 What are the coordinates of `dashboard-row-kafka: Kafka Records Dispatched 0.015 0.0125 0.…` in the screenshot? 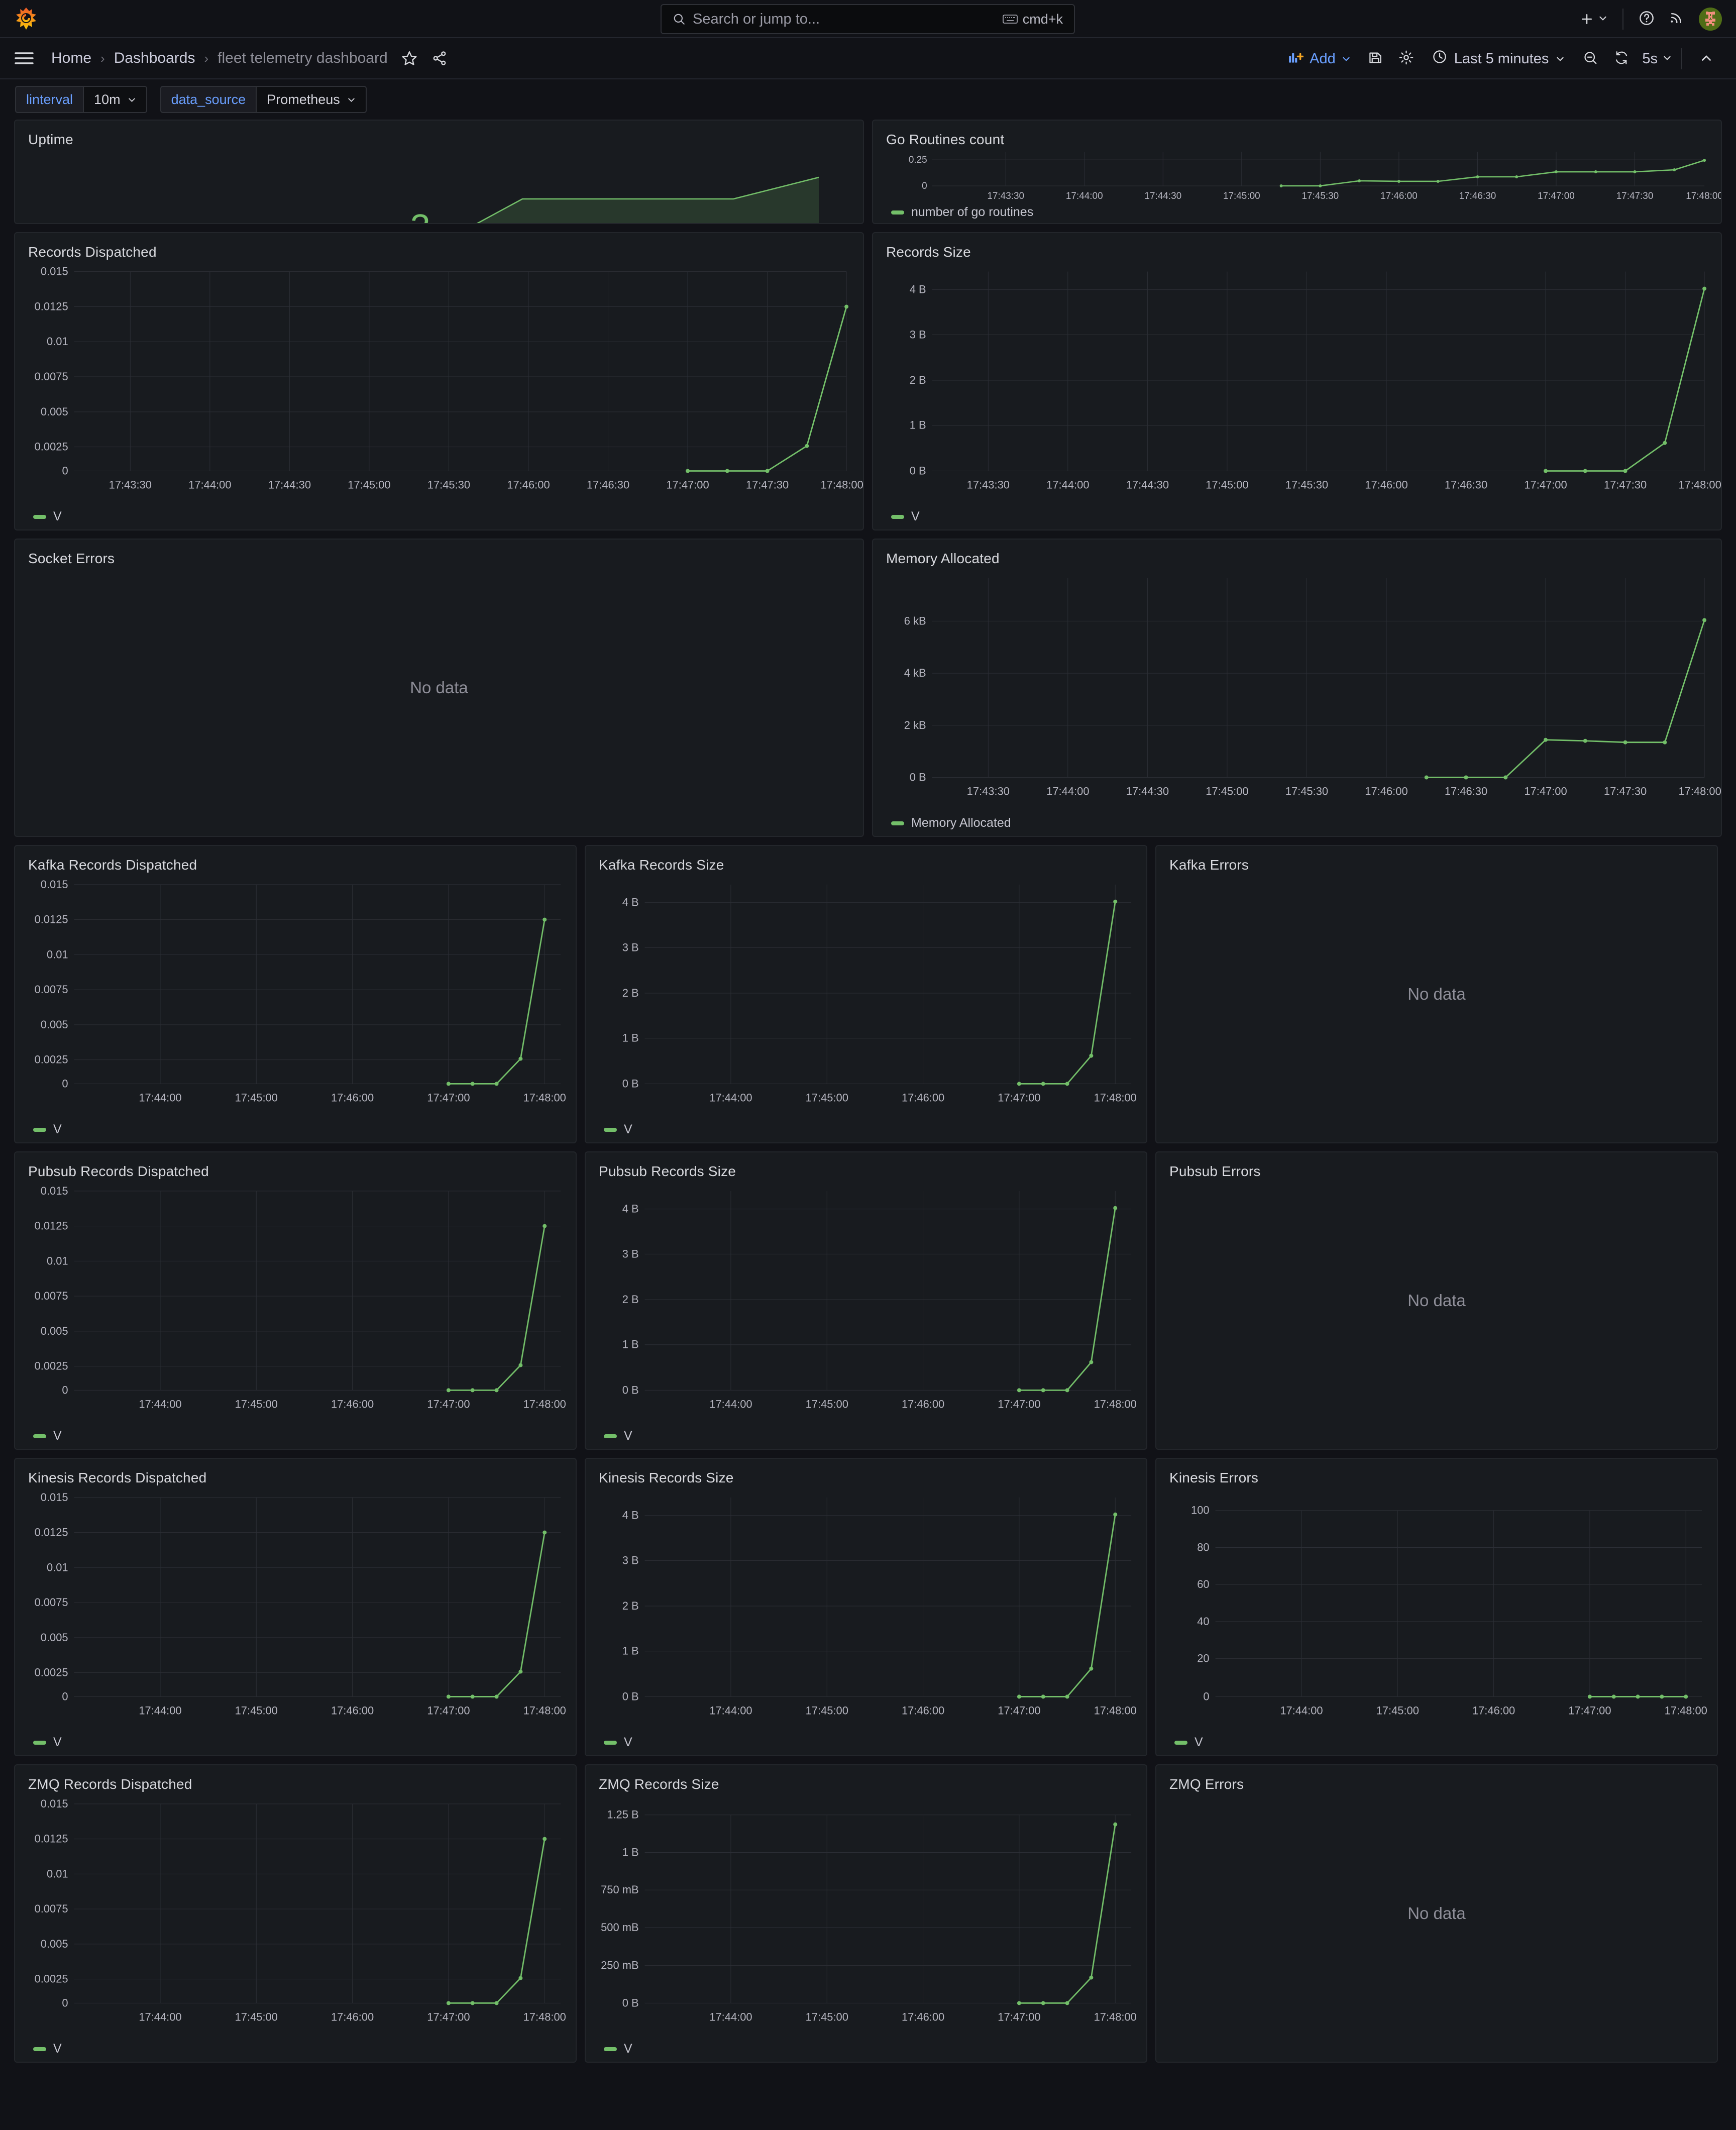 It's located at (868, 994).